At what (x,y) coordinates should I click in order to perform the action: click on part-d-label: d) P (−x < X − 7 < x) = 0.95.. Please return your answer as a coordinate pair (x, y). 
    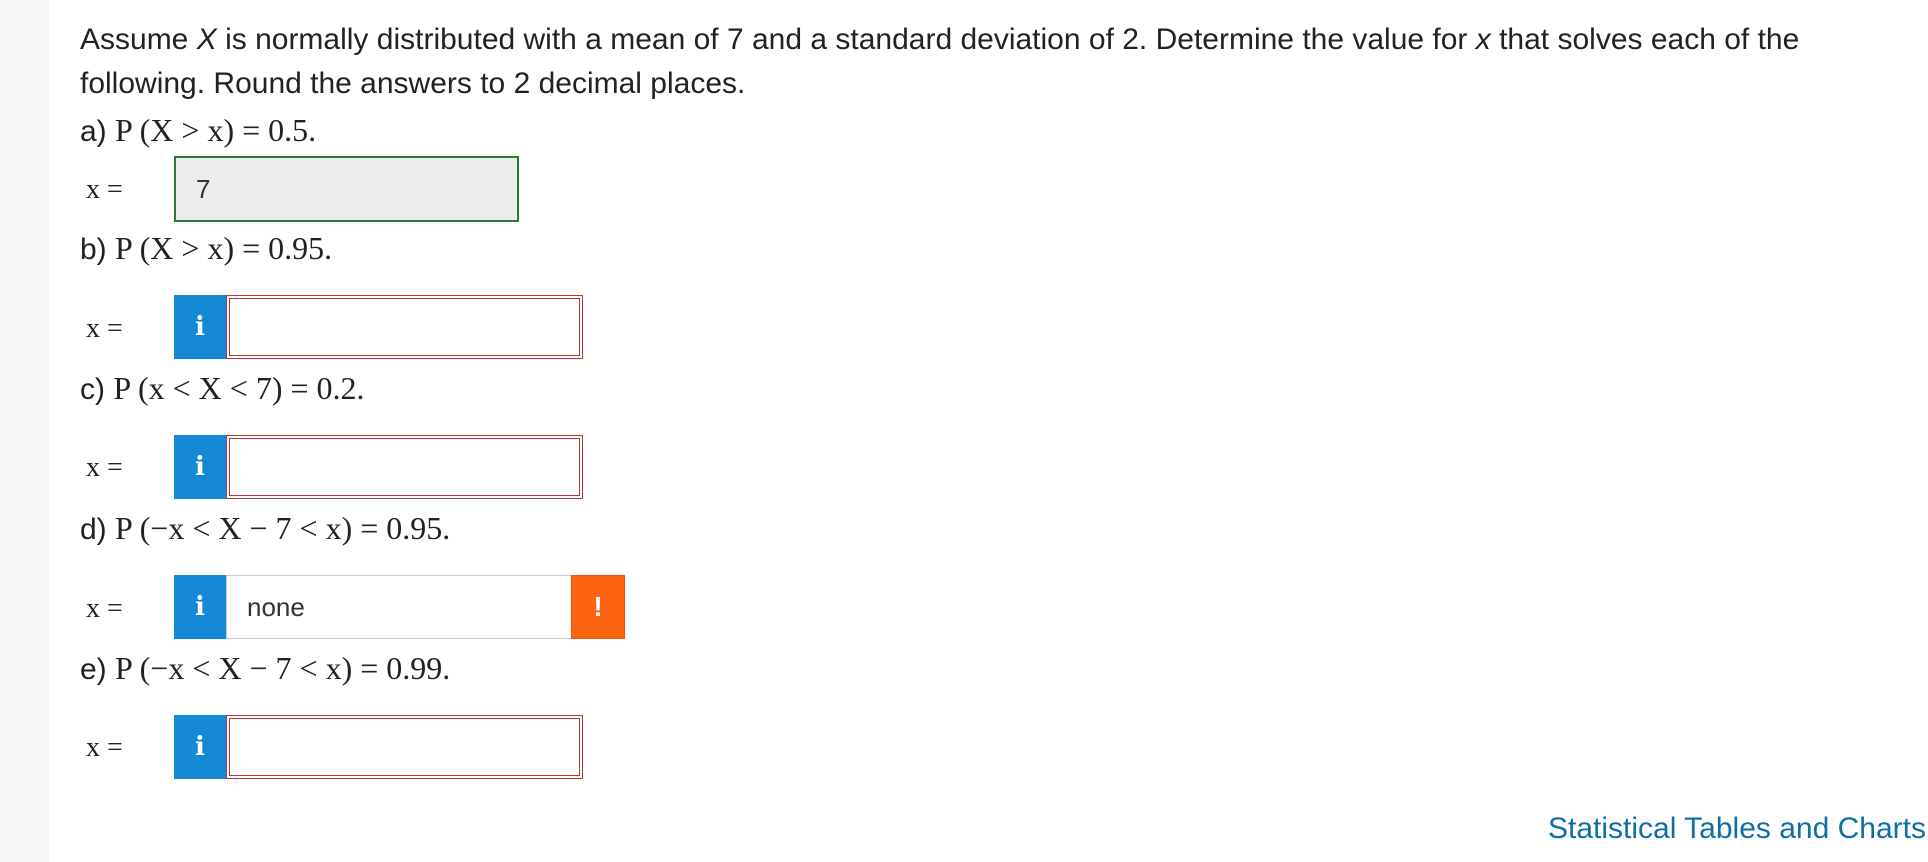
    Looking at the image, I should click on (265, 528).